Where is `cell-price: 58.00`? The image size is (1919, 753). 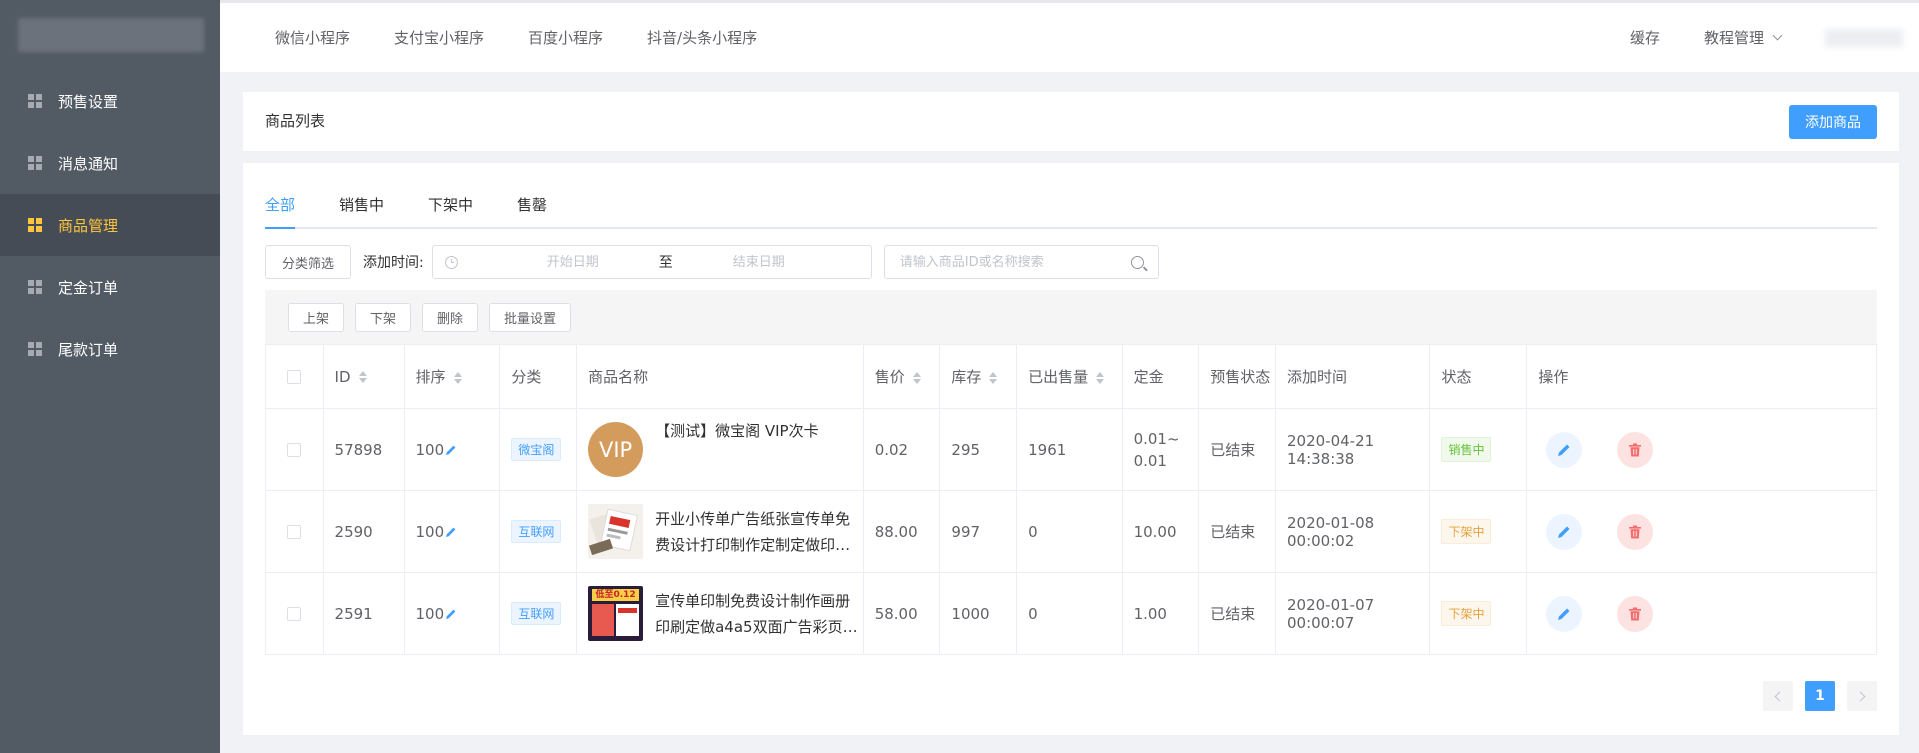
cell-price: 58.00 is located at coordinates (901, 613).